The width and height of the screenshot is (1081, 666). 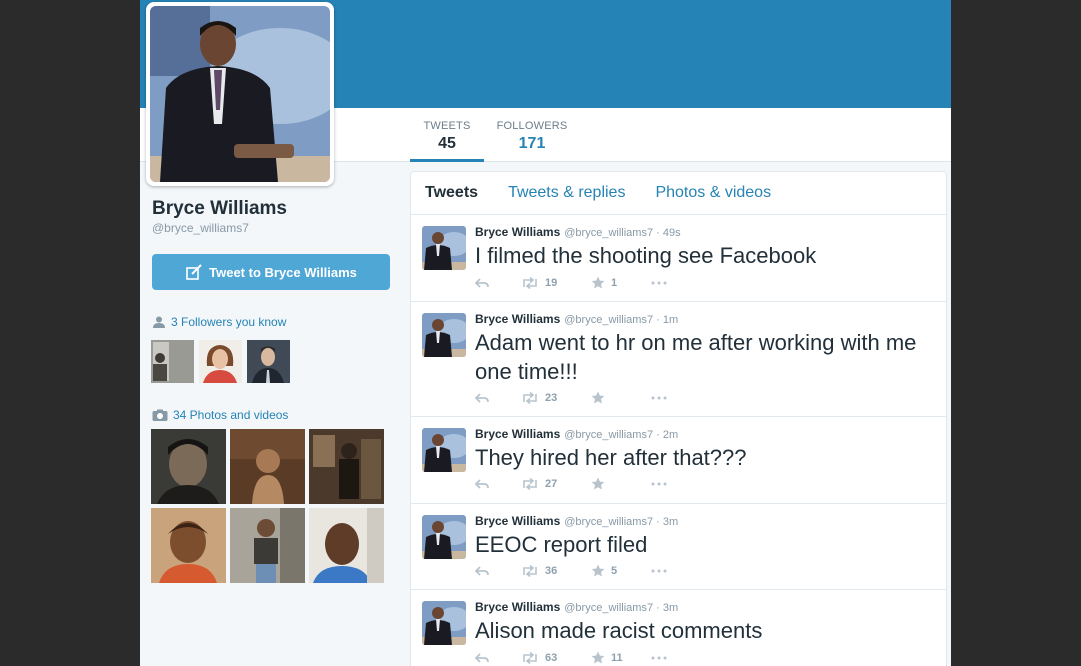 I want to click on retweet-button: 23, so click(x=556, y=397).